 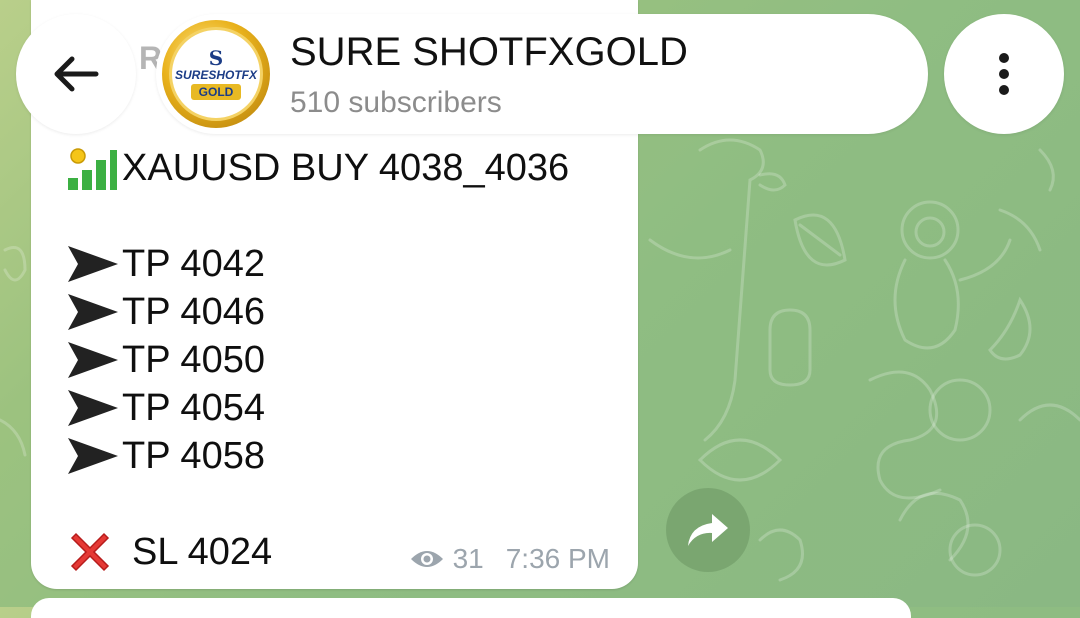 I want to click on avatar-brand-text: SURESHOTFX, so click(x=215, y=74).